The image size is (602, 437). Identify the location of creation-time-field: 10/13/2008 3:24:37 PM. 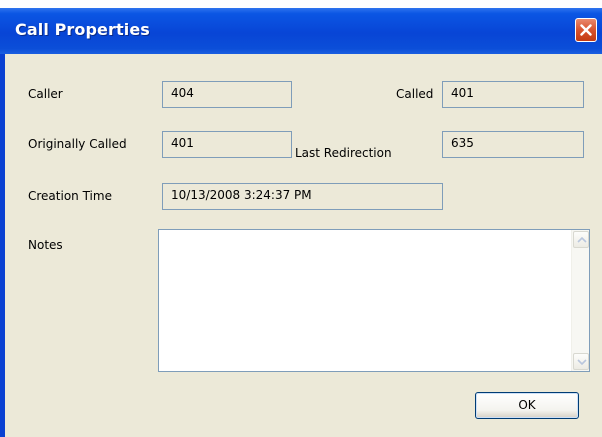
(302, 196).